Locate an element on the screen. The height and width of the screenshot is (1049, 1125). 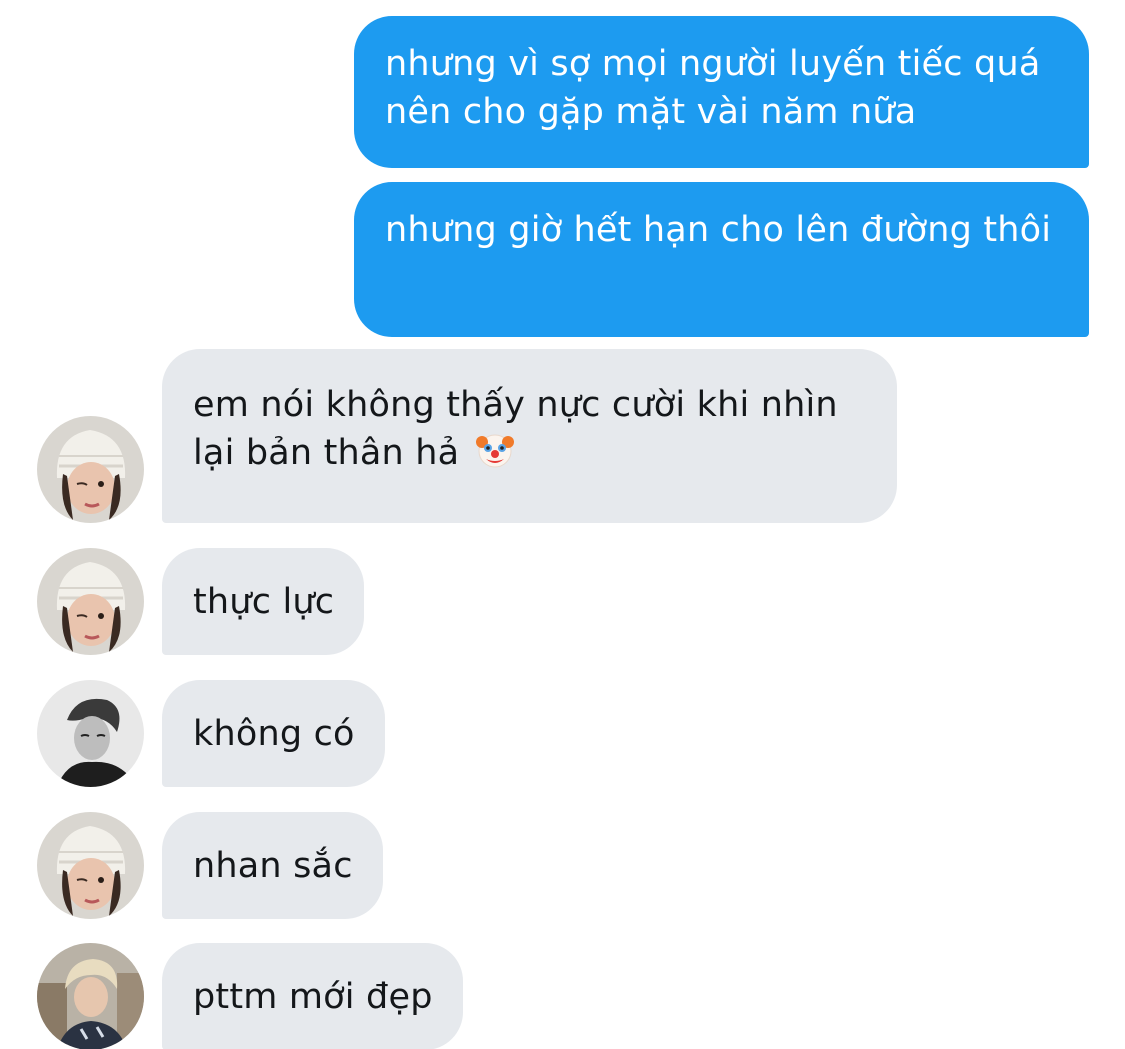
message-text: pttm mới đẹp is located at coordinates (313, 996).